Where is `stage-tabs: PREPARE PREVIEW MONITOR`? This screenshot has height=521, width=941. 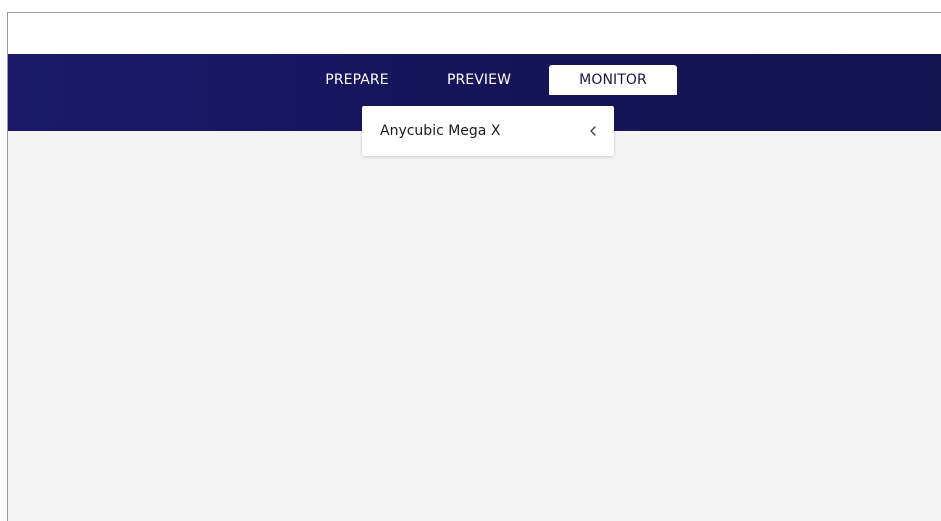
stage-tabs: PREPARE PREVIEW MONITOR is located at coordinates (491, 80).